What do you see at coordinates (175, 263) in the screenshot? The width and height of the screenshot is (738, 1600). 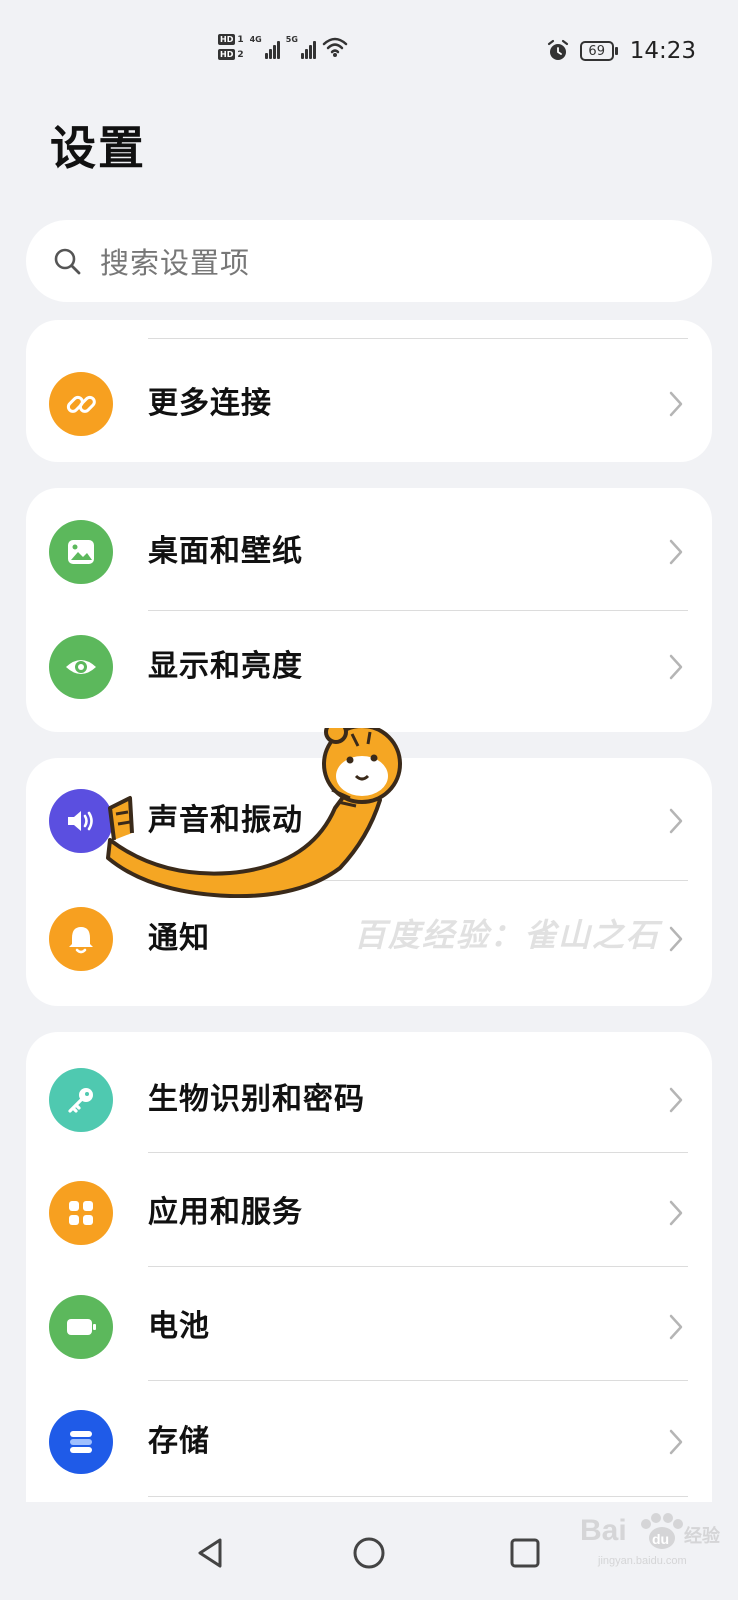 I see `search-placeholder: 搜索设置项` at bounding box center [175, 263].